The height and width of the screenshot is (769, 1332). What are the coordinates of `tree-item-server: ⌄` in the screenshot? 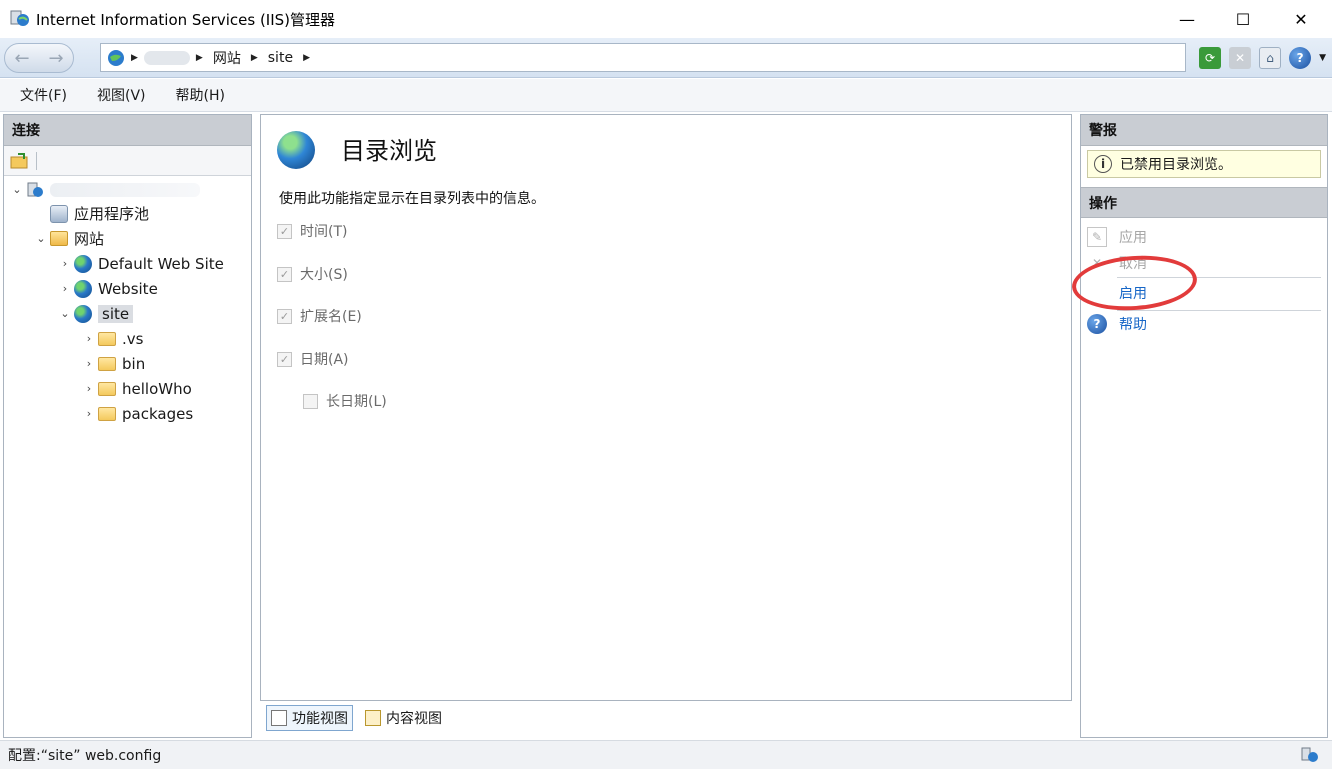 It's located at (105, 189).